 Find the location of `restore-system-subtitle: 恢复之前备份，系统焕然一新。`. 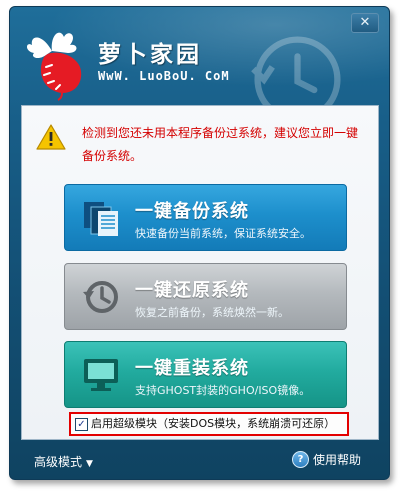

restore-system-subtitle: 恢复之前备份，系统焕然一新。 is located at coordinates (212, 312).